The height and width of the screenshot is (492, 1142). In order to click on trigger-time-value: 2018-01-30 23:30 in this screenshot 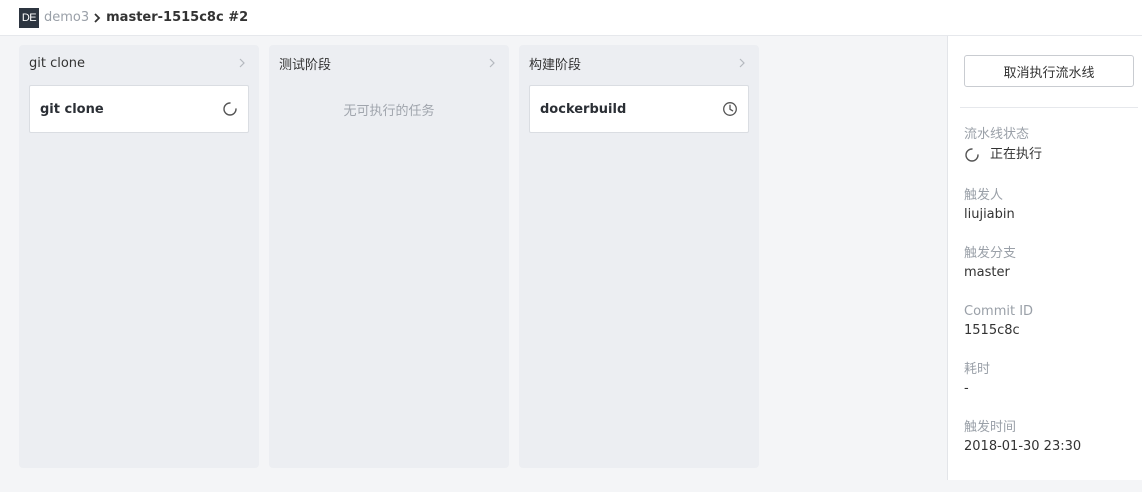, I will do `click(1023, 446)`.